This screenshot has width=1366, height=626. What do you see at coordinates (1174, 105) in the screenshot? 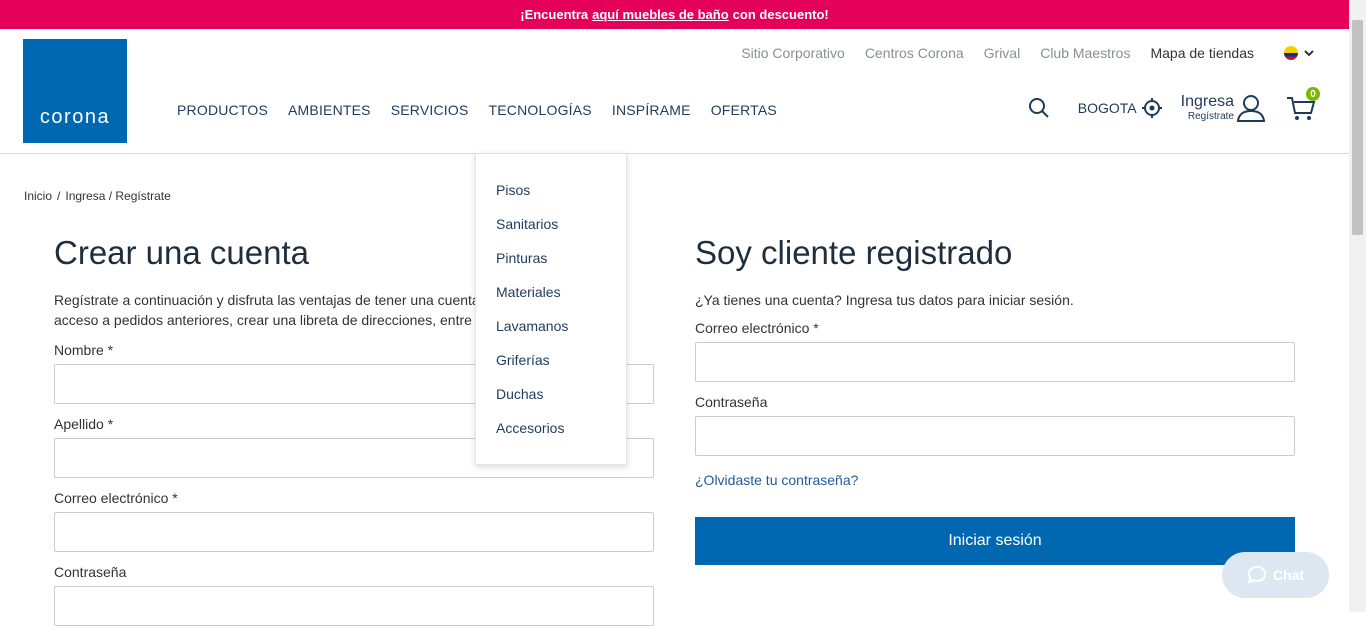
I see `header-tools: BOGOTA Ingresa Regístrate 0` at bounding box center [1174, 105].